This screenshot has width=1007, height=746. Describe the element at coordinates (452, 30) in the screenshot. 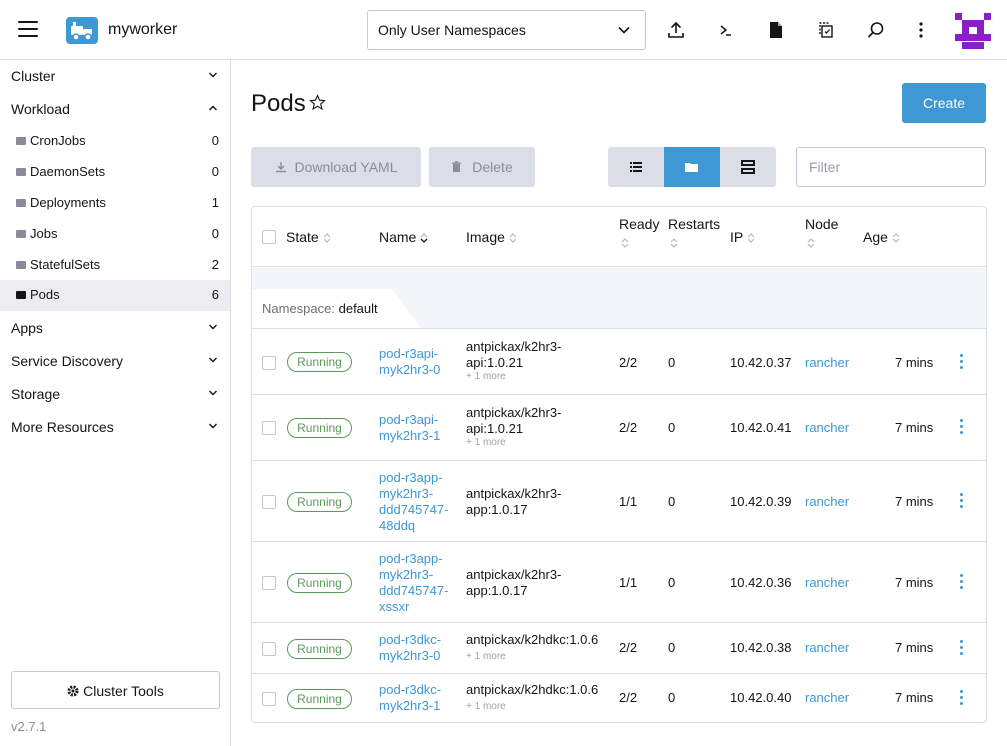

I see `namespace-filter-value: Only User Namespaces` at that location.